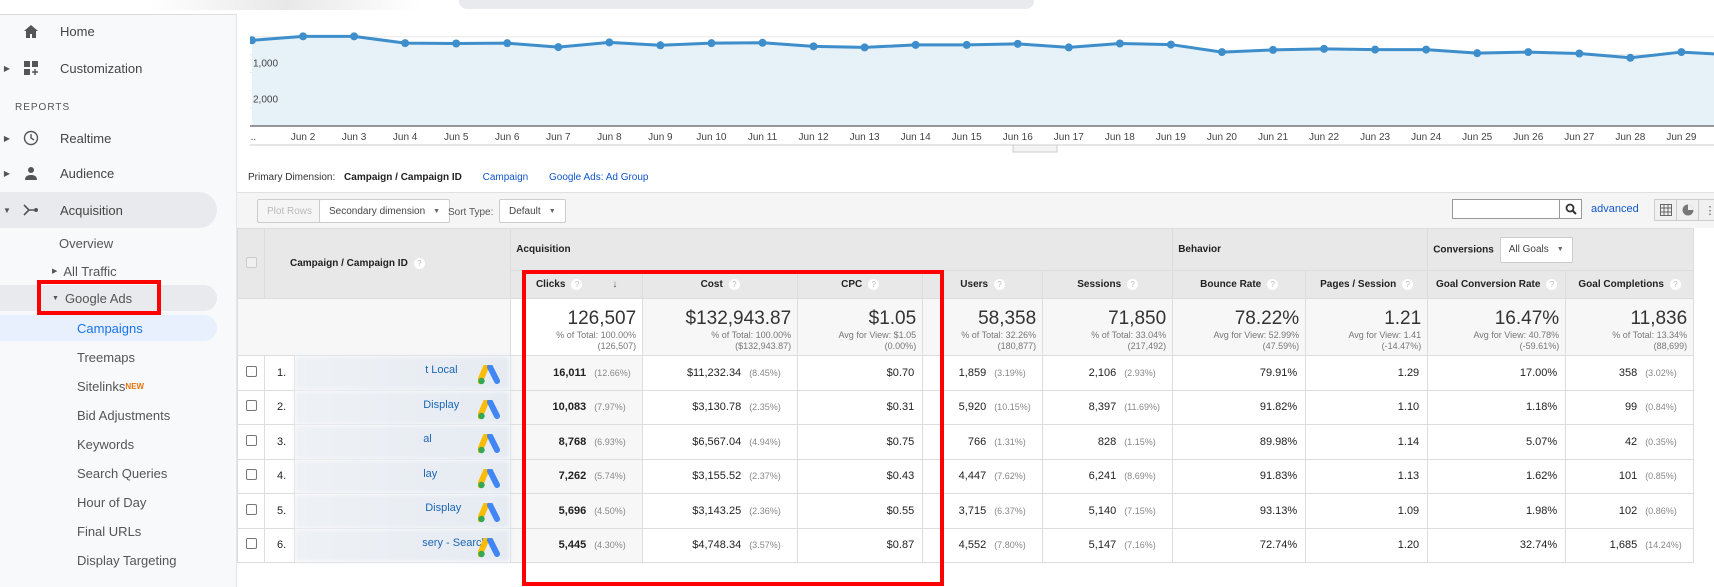 This screenshot has height=587, width=1714. I want to click on sidebar-item-overview: Overview, so click(86, 243).